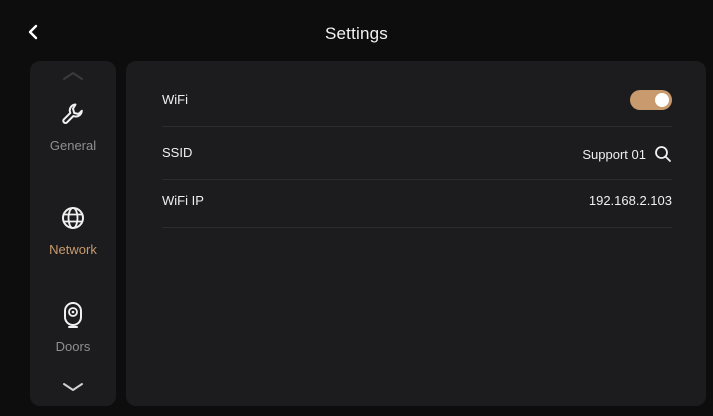  I want to click on toggle-knob, so click(662, 100).